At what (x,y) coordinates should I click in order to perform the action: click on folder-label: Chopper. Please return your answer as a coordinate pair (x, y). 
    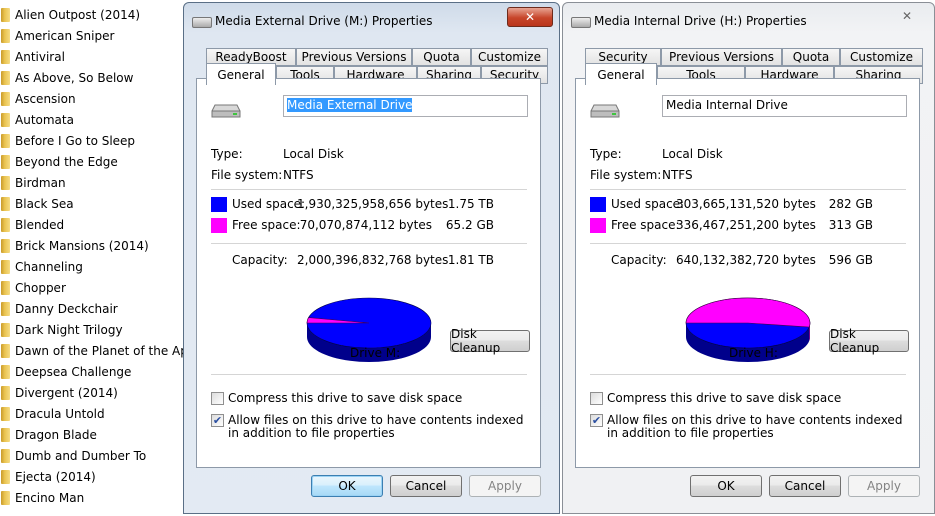
    Looking at the image, I should click on (40, 287).